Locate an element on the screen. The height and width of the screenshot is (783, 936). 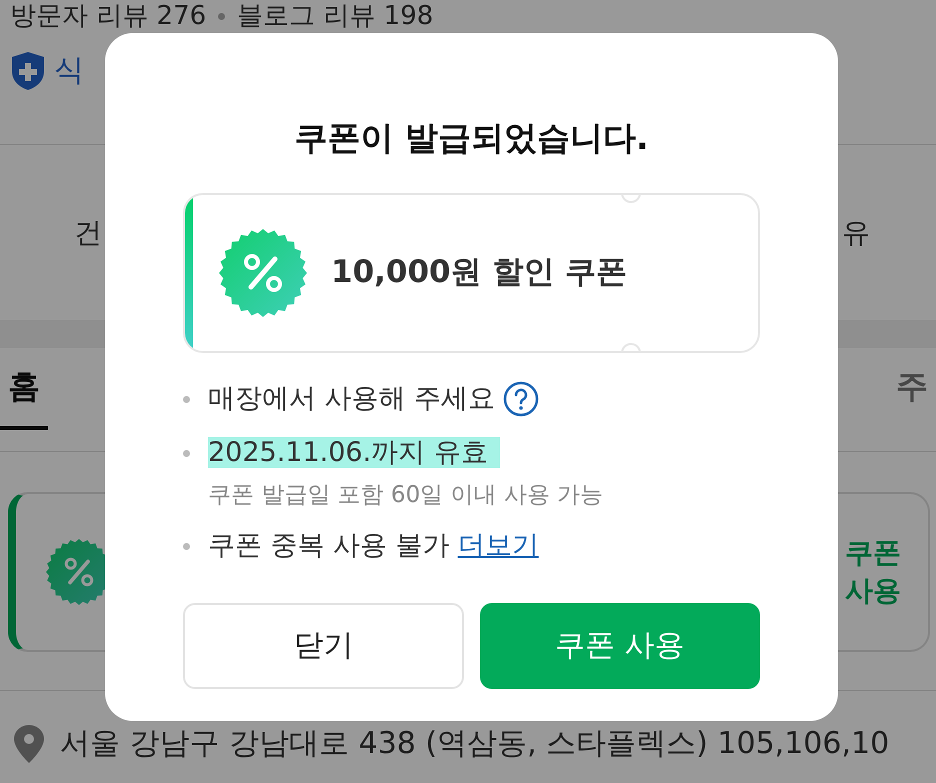
separator-dot is located at coordinates (222, 16).